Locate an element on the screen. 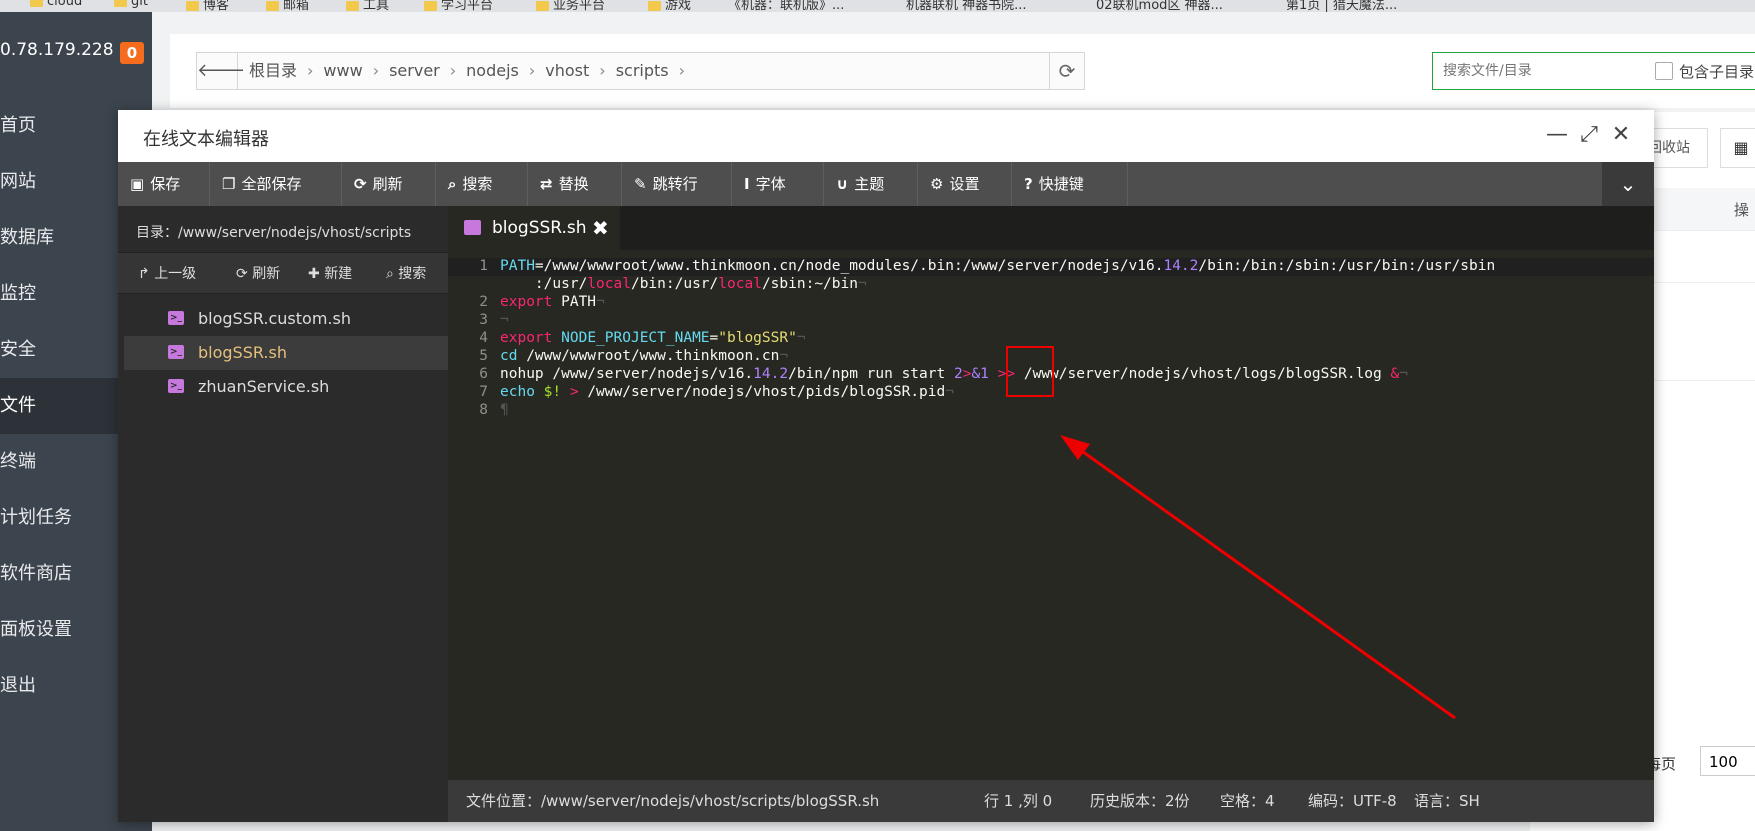 Image resolution: width=1755 pixels, height=831 pixels. language-setting: 语言：SH is located at coordinates (1447, 801).